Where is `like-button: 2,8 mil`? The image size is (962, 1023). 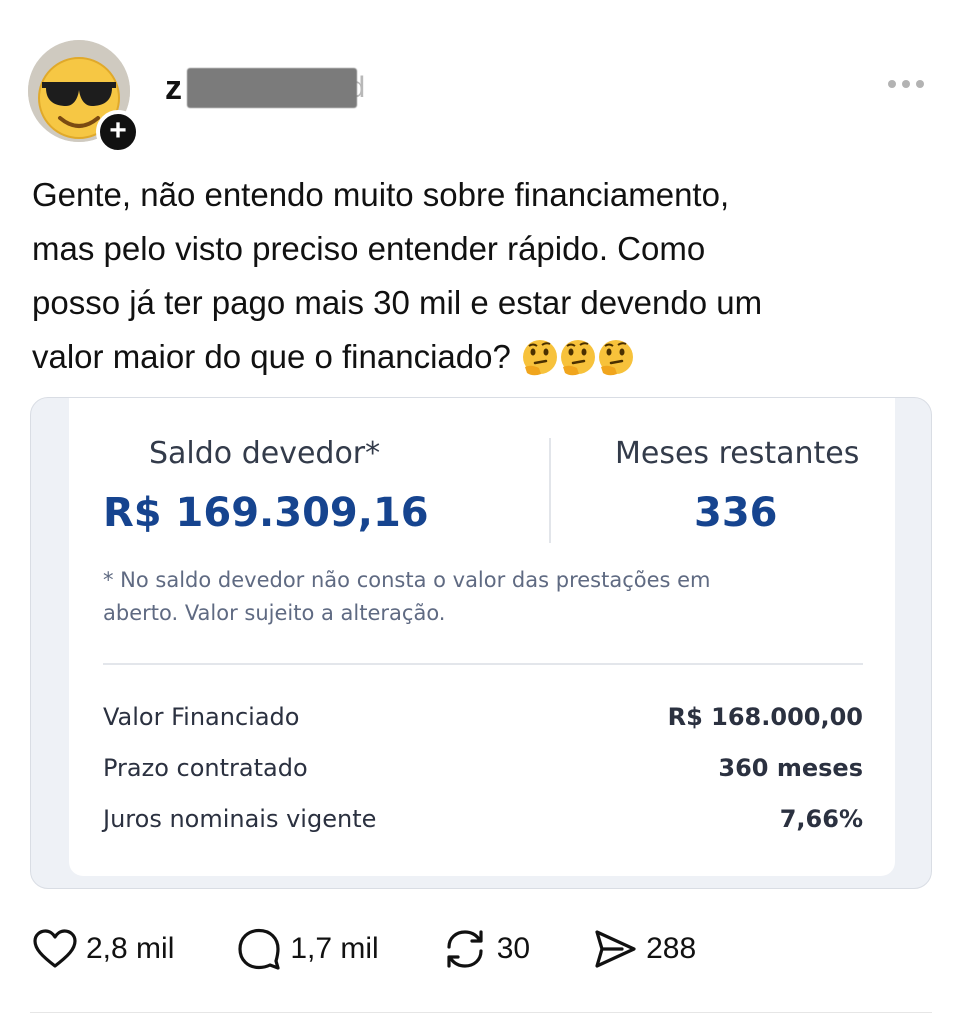
like-button: 2,8 mil is located at coordinates (103, 949).